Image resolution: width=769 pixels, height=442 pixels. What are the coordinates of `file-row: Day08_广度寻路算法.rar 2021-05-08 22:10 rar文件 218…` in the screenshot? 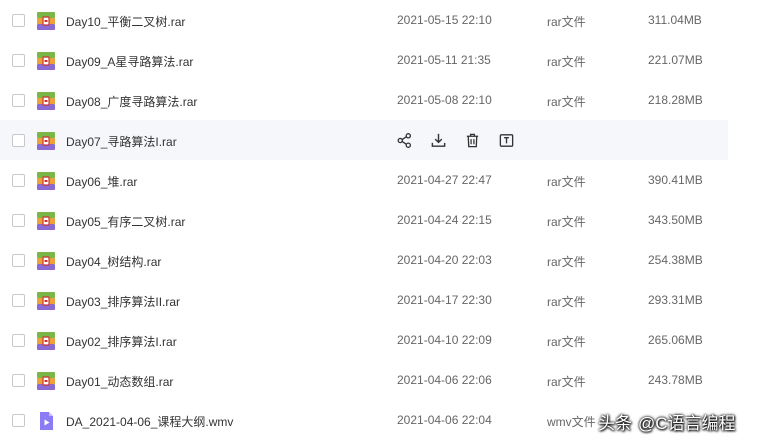 It's located at (384, 100).